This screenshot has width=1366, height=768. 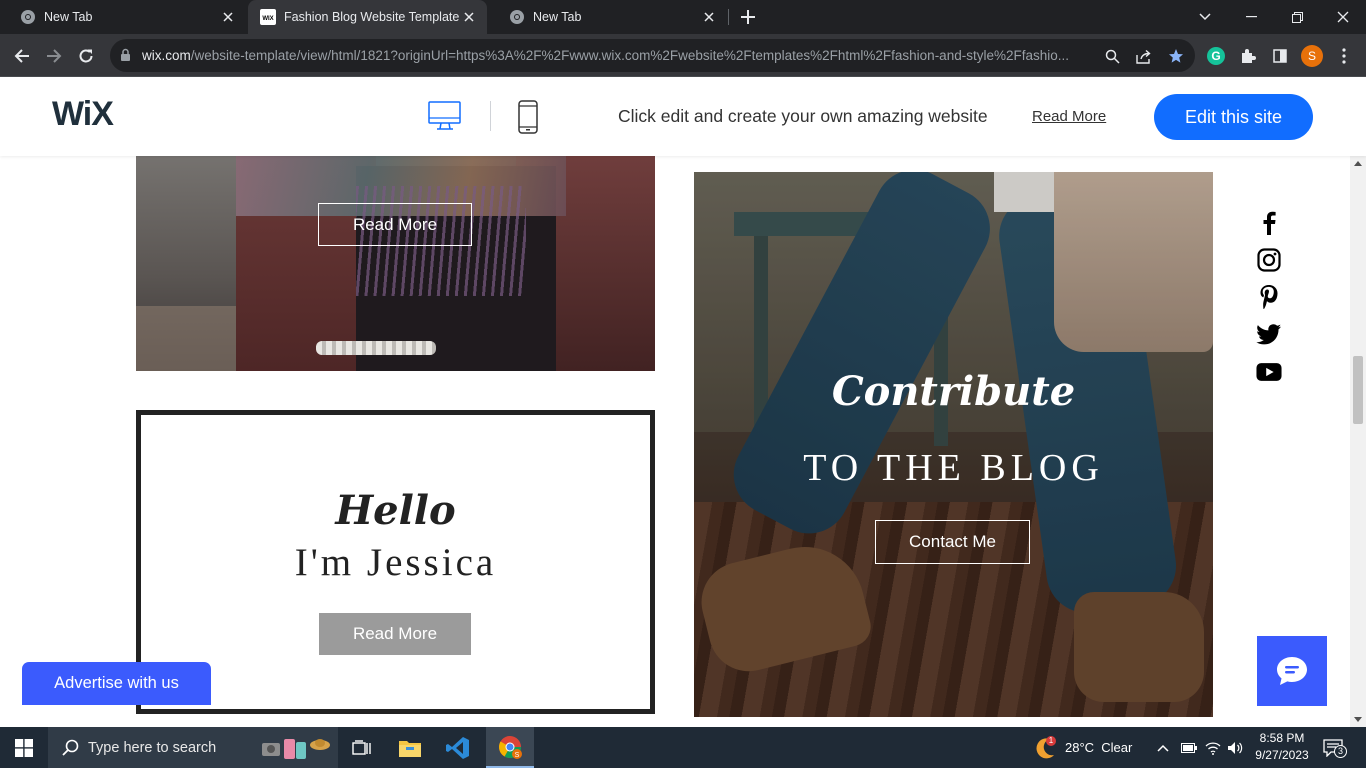 I want to click on side-panel-icon, so click(x=1280, y=56).